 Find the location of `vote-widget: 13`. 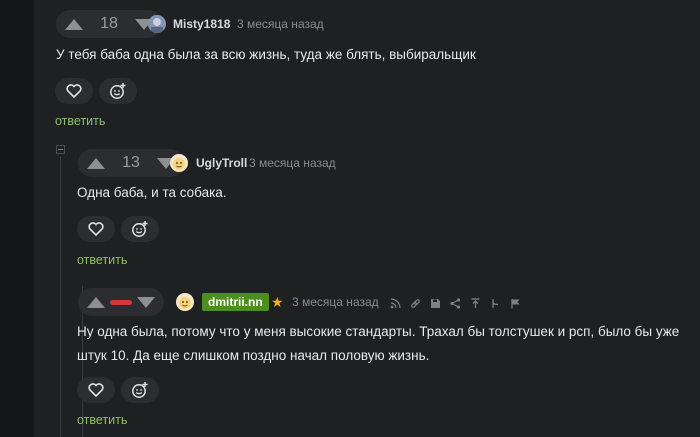

vote-widget: 13 is located at coordinates (131, 163).